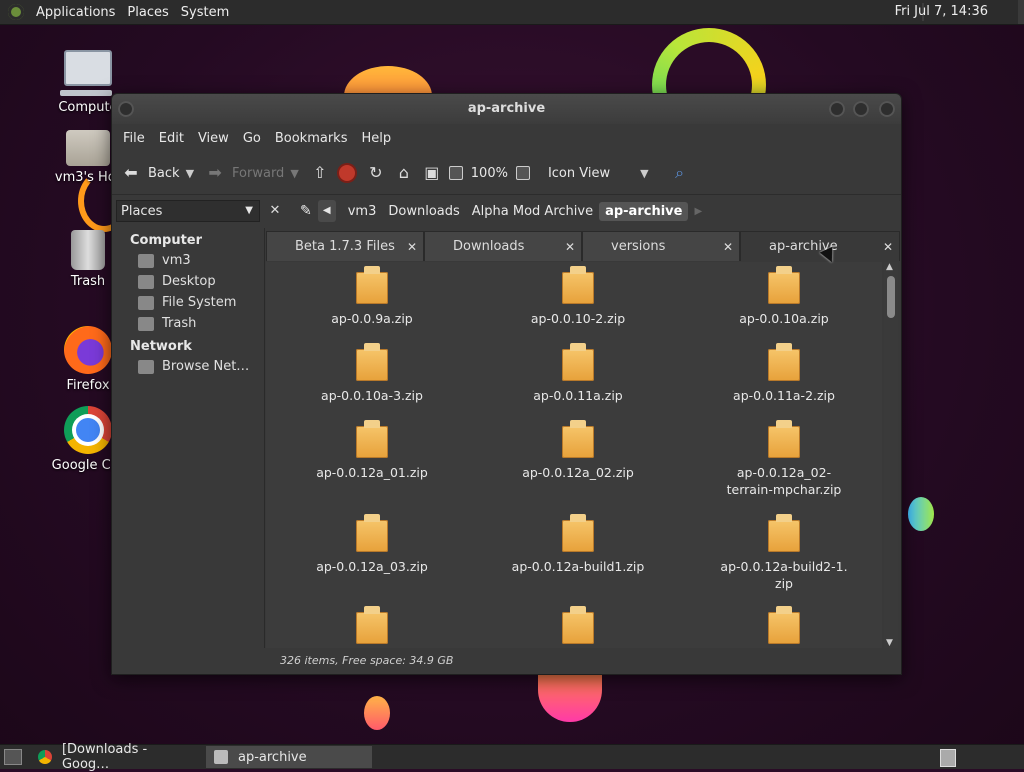 Image resolution: width=1024 pixels, height=772 pixels. I want to click on scroll-up-icon: ▲, so click(889, 267).